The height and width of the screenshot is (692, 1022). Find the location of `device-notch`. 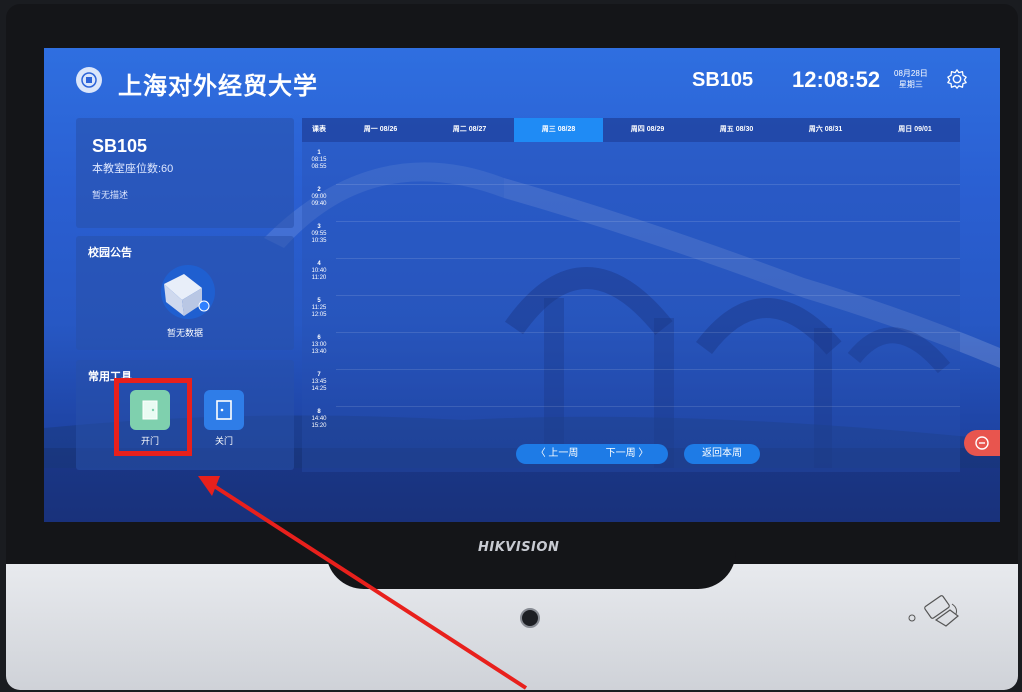

device-notch is located at coordinates (531, 559).